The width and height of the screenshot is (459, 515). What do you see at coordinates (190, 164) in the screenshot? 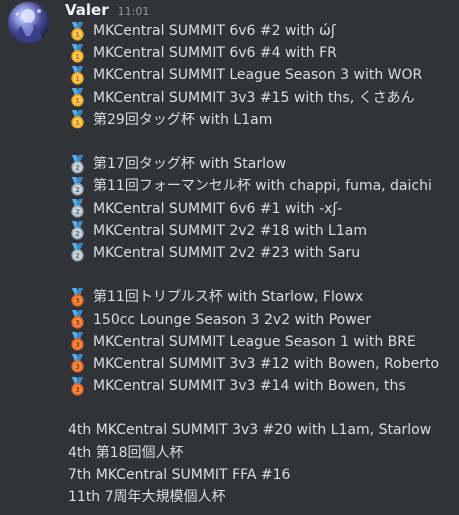
I see `achievement-text: 第17回タッグ杯 with Starlow` at bounding box center [190, 164].